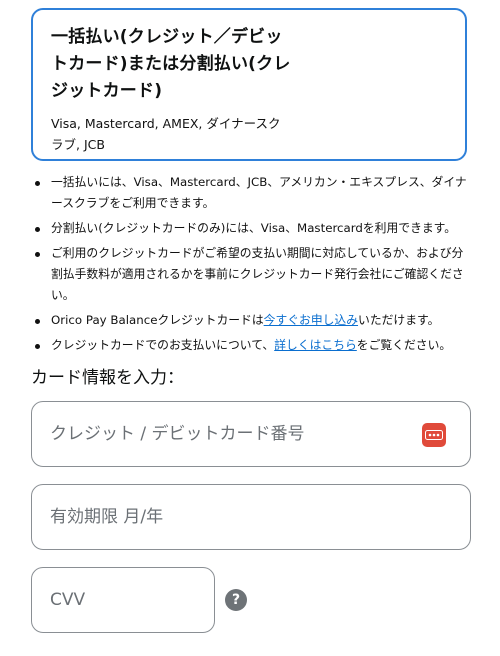 The width and height of the screenshot is (500, 656). What do you see at coordinates (399, 320) in the screenshot?
I see `note-text: いただけます。` at bounding box center [399, 320].